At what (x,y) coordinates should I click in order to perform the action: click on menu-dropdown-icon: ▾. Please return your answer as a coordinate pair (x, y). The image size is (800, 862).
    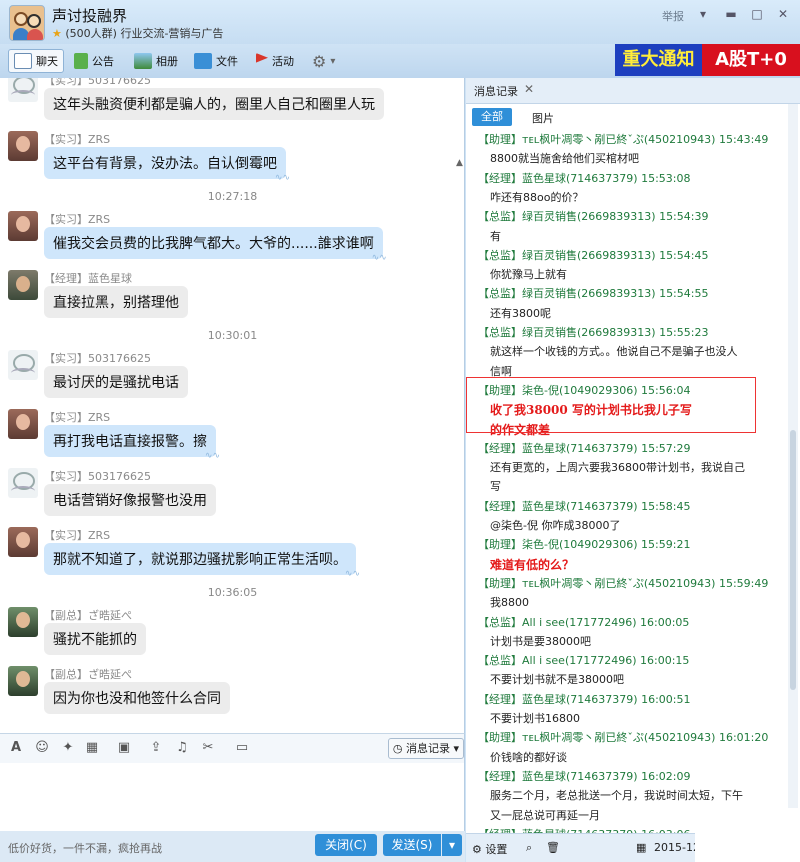
    Looking at the image, I should click on (703, 14).